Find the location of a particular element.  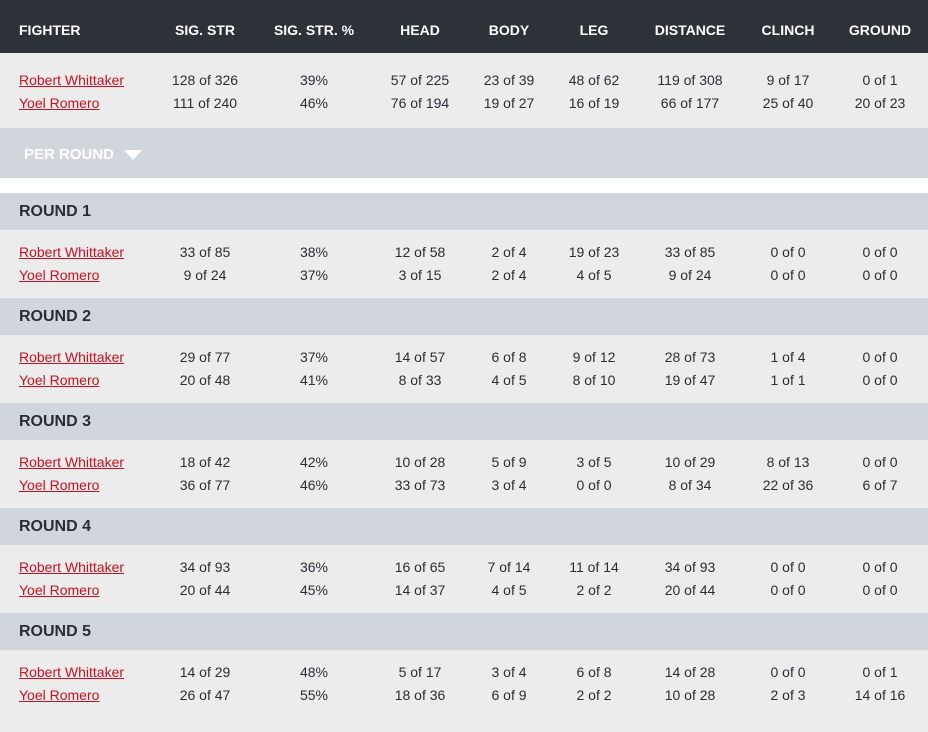

stat-pct: 41% is located at coordinates (314, 380).